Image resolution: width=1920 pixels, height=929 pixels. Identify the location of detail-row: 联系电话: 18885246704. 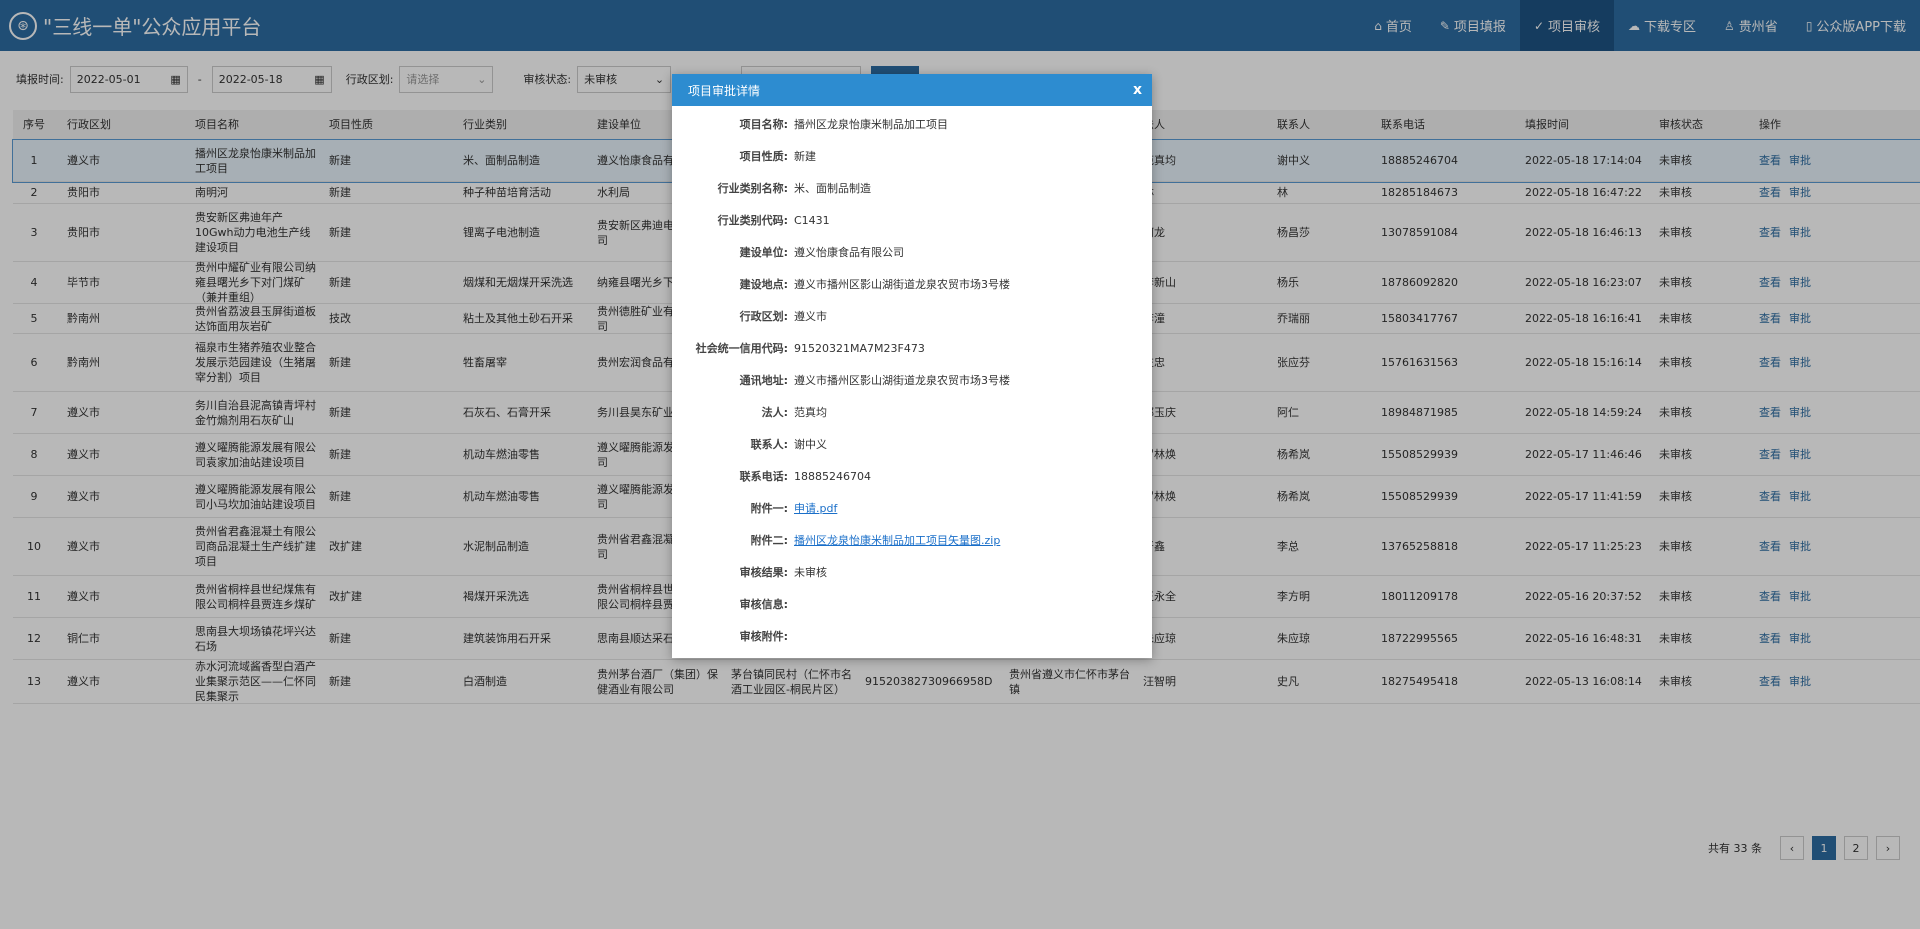
(912, 476).